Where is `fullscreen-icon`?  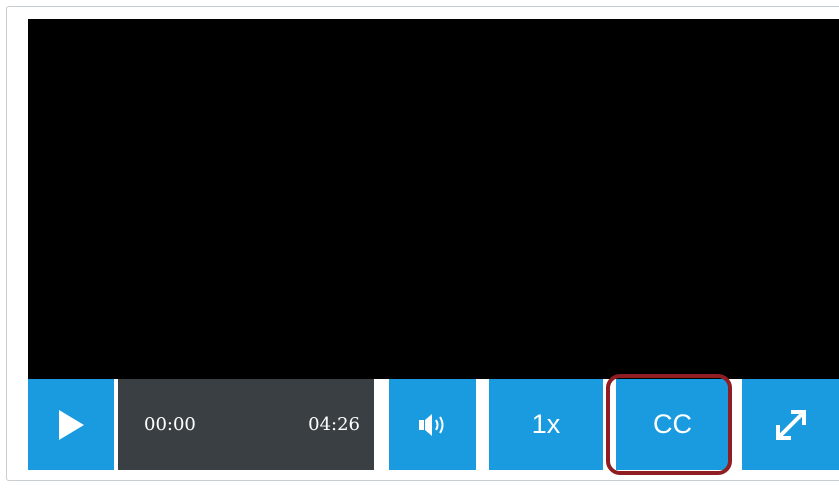 fullscreen-icon is located at coordinates (791, 425).